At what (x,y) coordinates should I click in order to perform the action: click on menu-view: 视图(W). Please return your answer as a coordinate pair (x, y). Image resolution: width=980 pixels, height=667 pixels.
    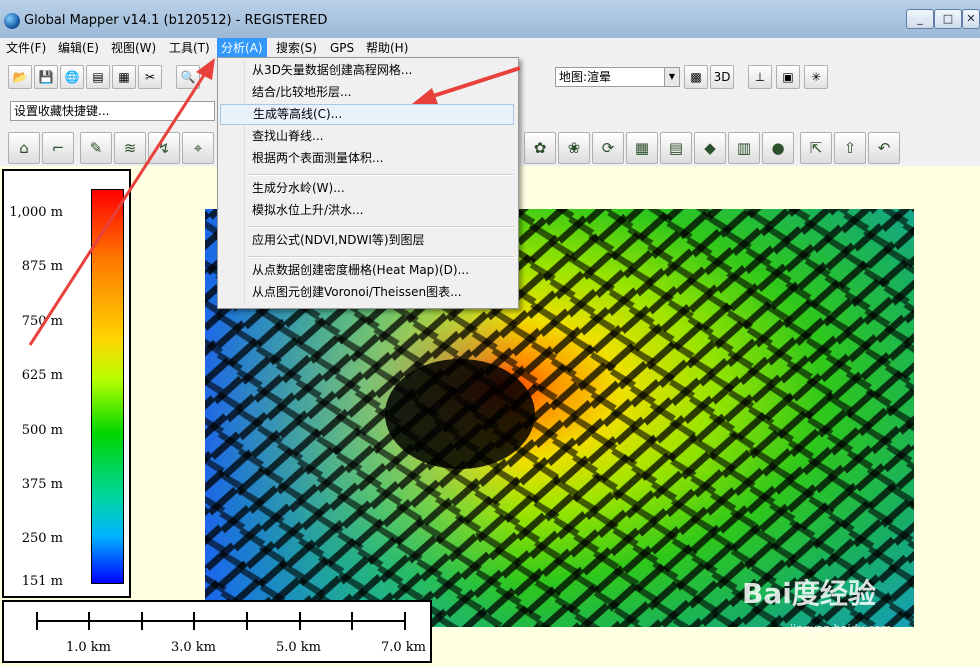
    Looking at the image, I should click on (133, 48).